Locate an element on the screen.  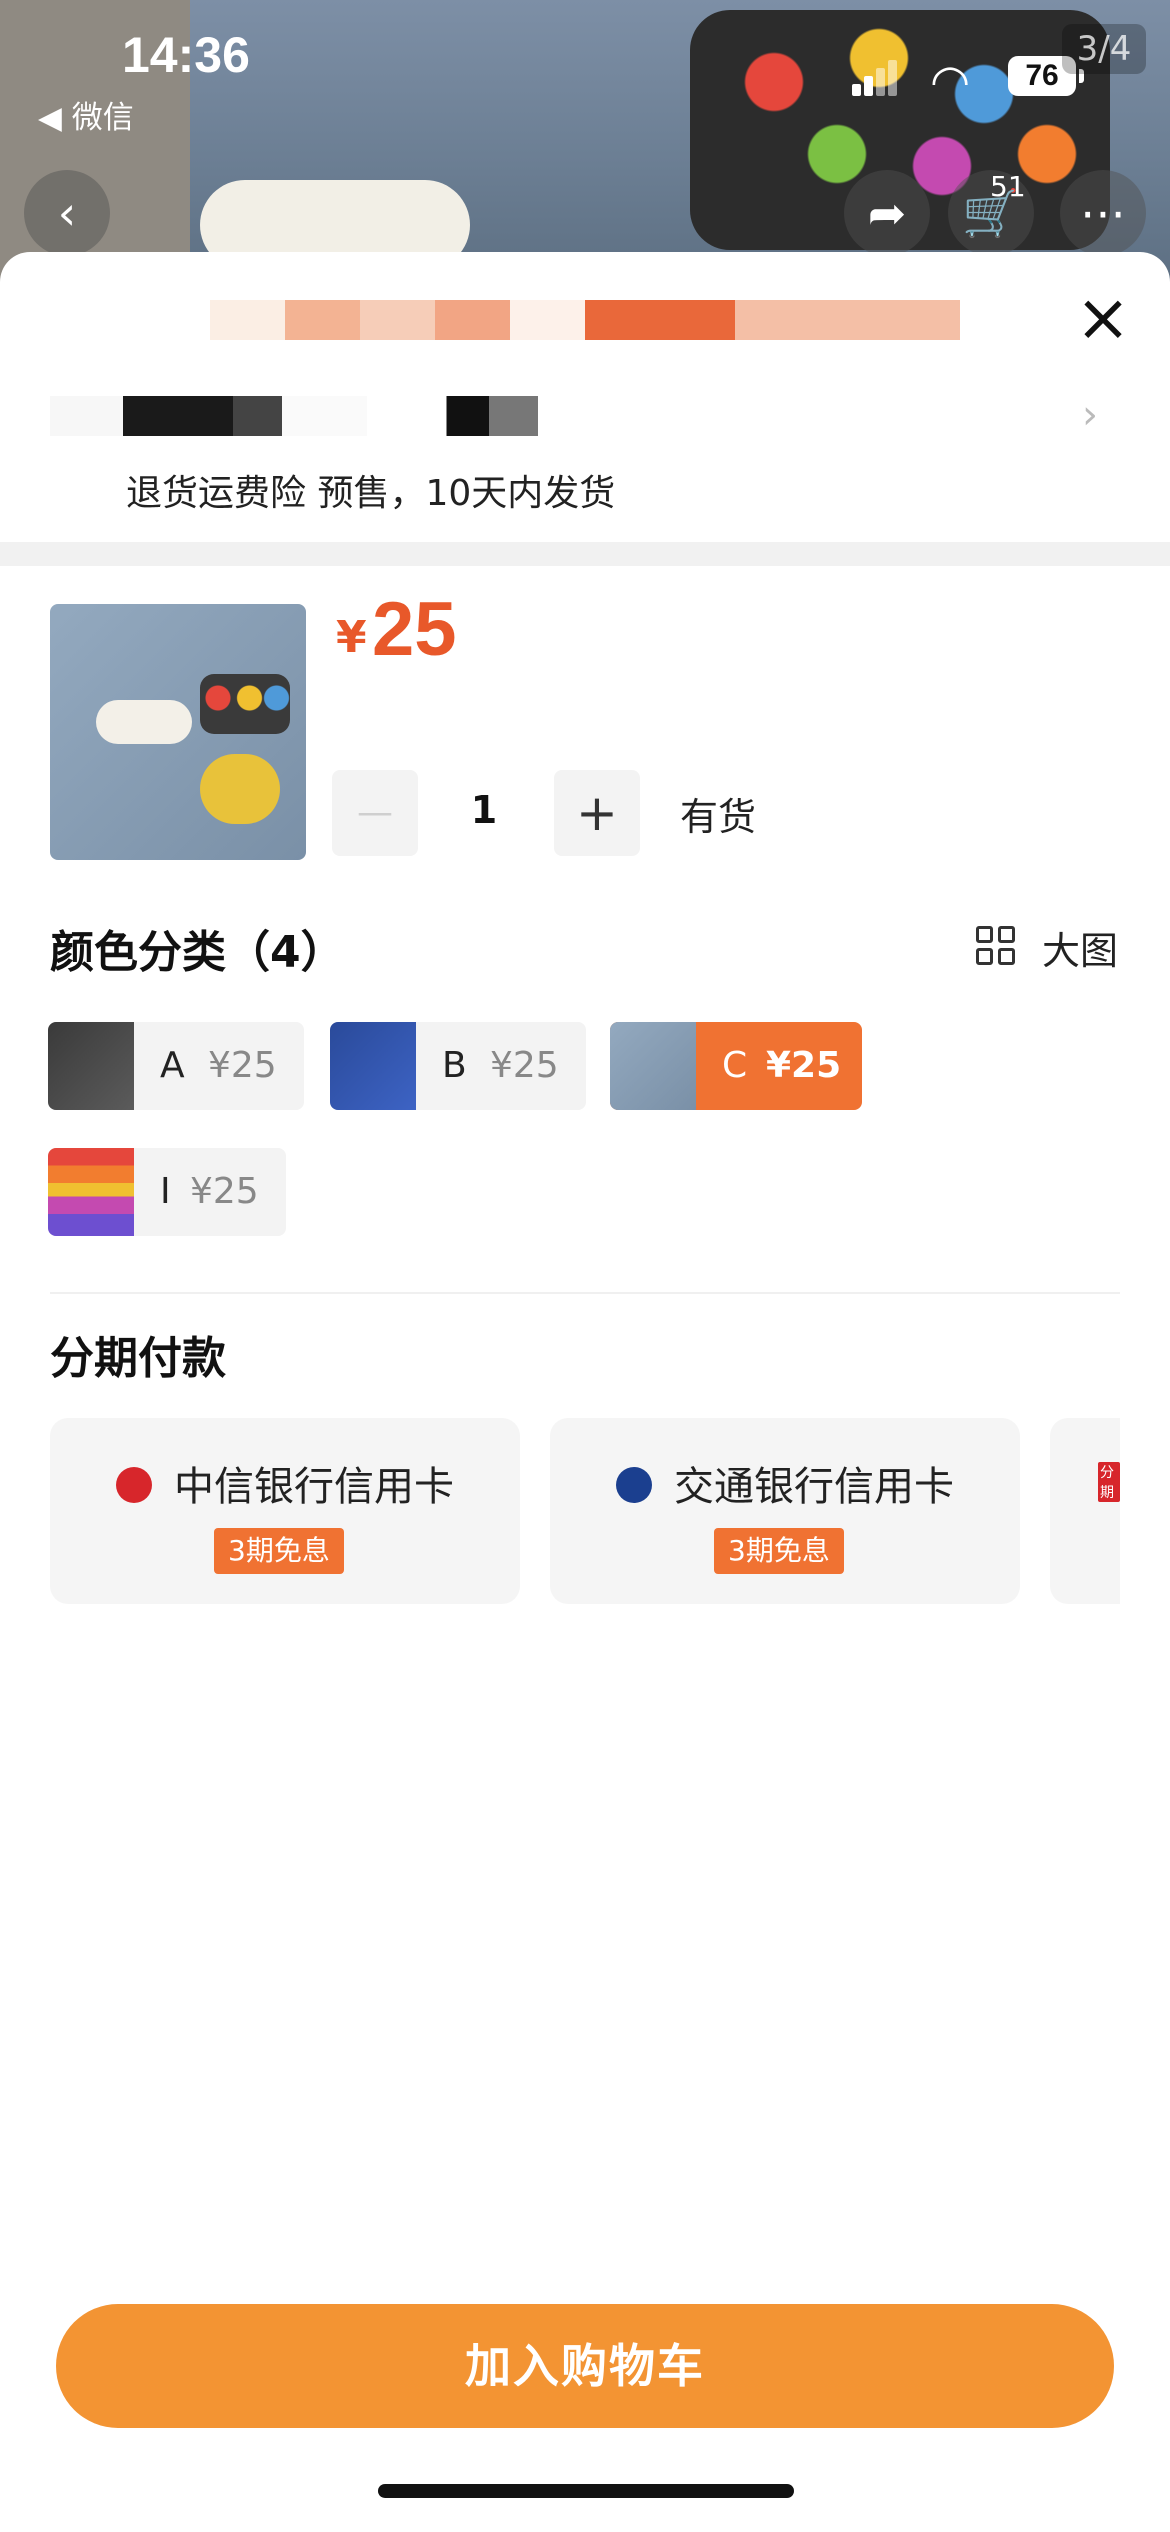
bank-name: 中信银行信用卡 is located at coordinates (314, 1487).